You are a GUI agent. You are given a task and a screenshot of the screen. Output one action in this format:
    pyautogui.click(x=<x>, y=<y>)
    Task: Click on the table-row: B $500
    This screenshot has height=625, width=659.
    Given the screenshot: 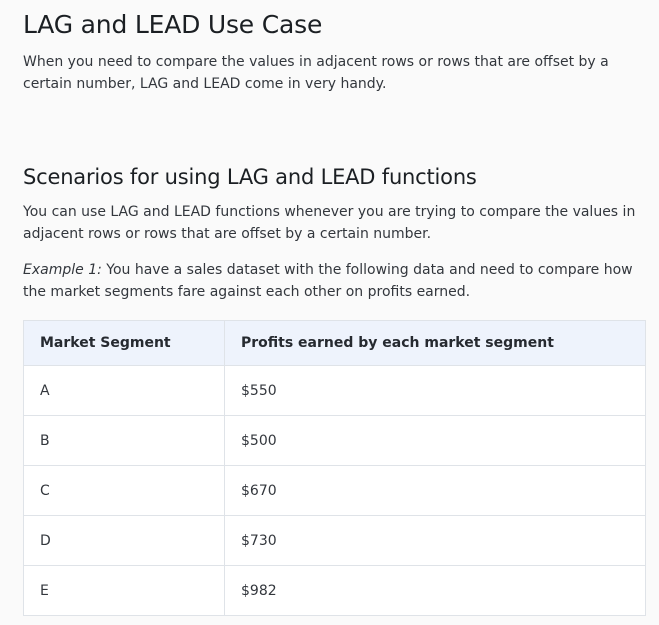 What is the action you would take?
    pyautogui.click(x=334, y=440)
    